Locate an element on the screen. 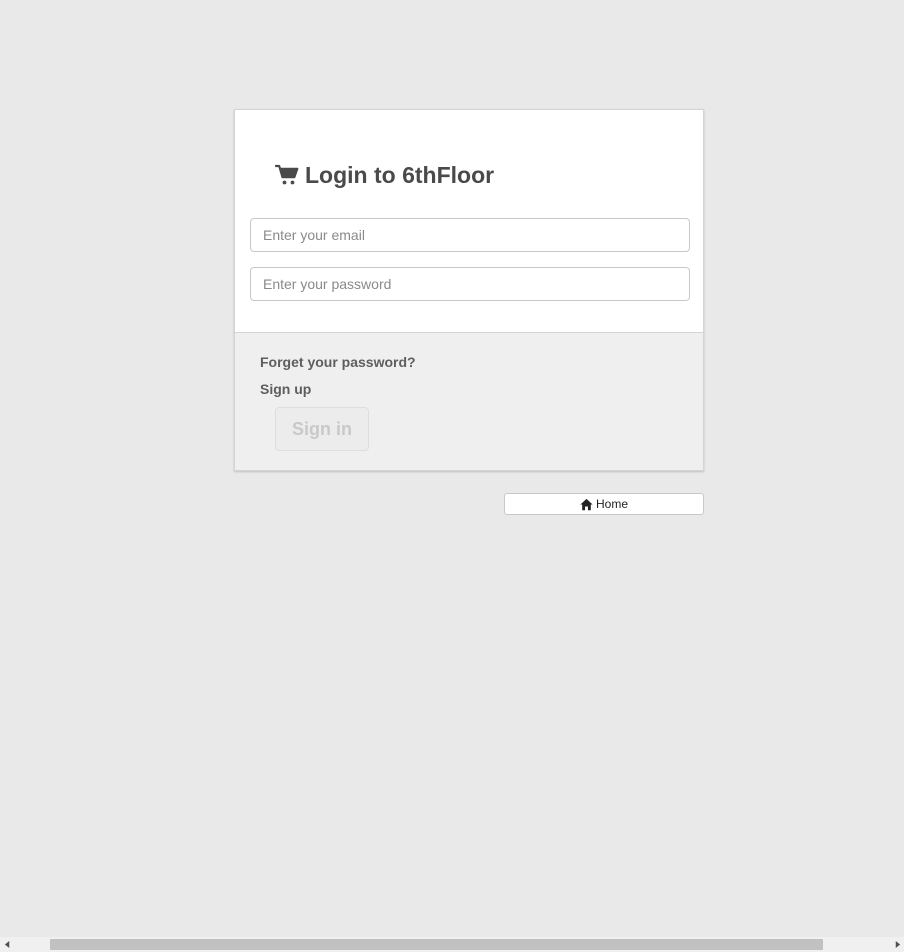 This screenshot has width=904, height=952. shopping-cart-icon is located at coordinates (286, 175).